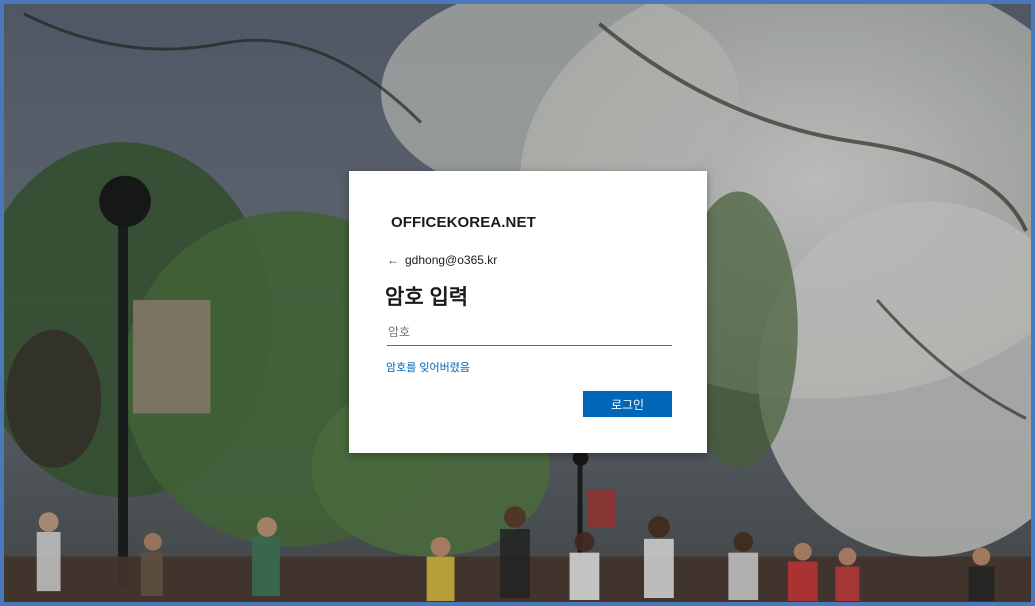  I want to click on identity-email: gdhong@o365.kr, so click(451, 260).